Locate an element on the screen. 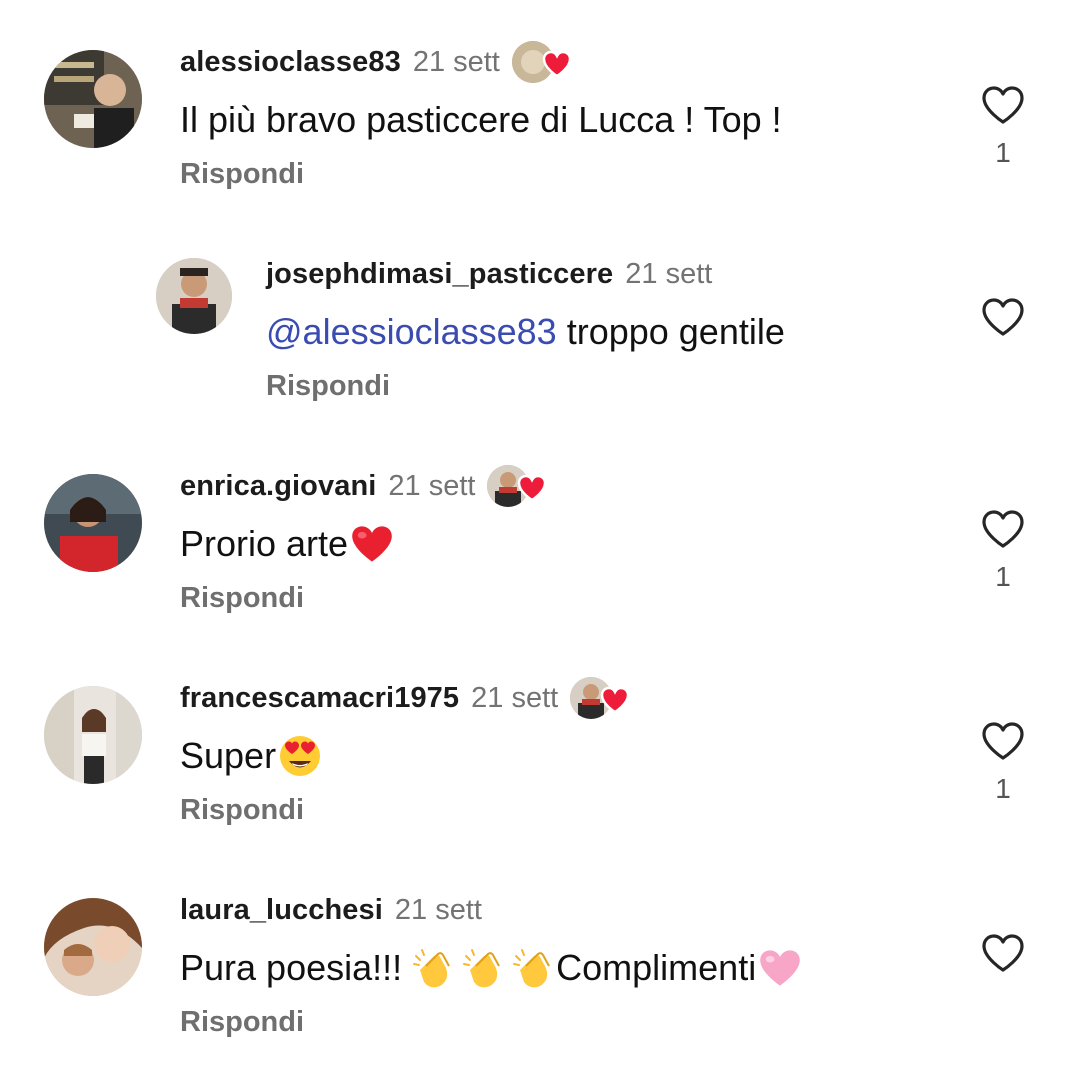 The width and height of the screenshot is (1080, 1078). comment-header: francescamacri1975 21 sett is located at coordinates (406, 698).